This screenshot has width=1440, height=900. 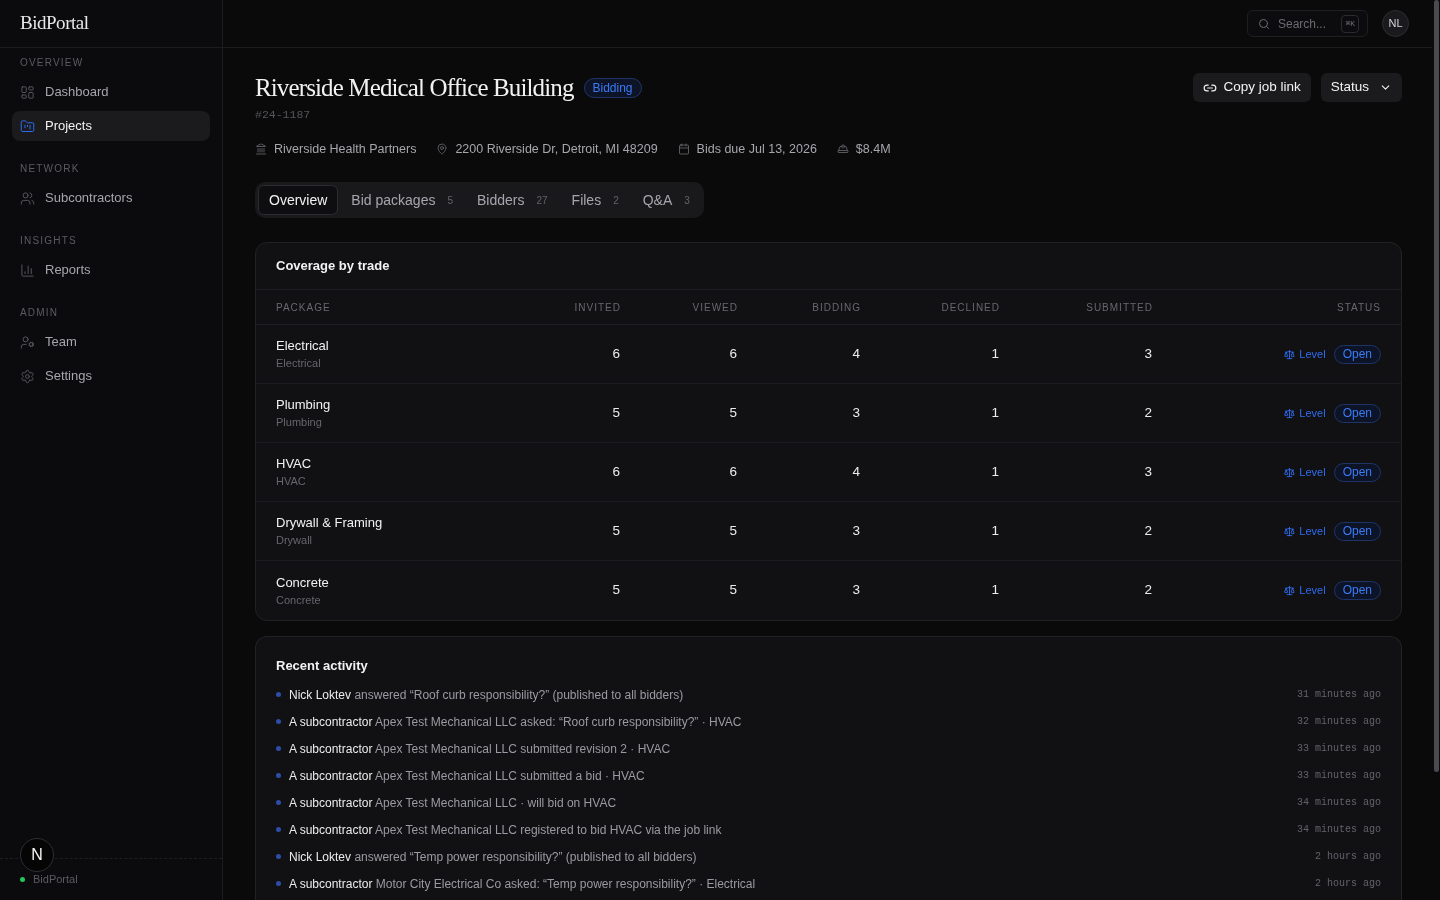 I want to click on package-name: Drywall & Framing, so click(x=329, y=523).